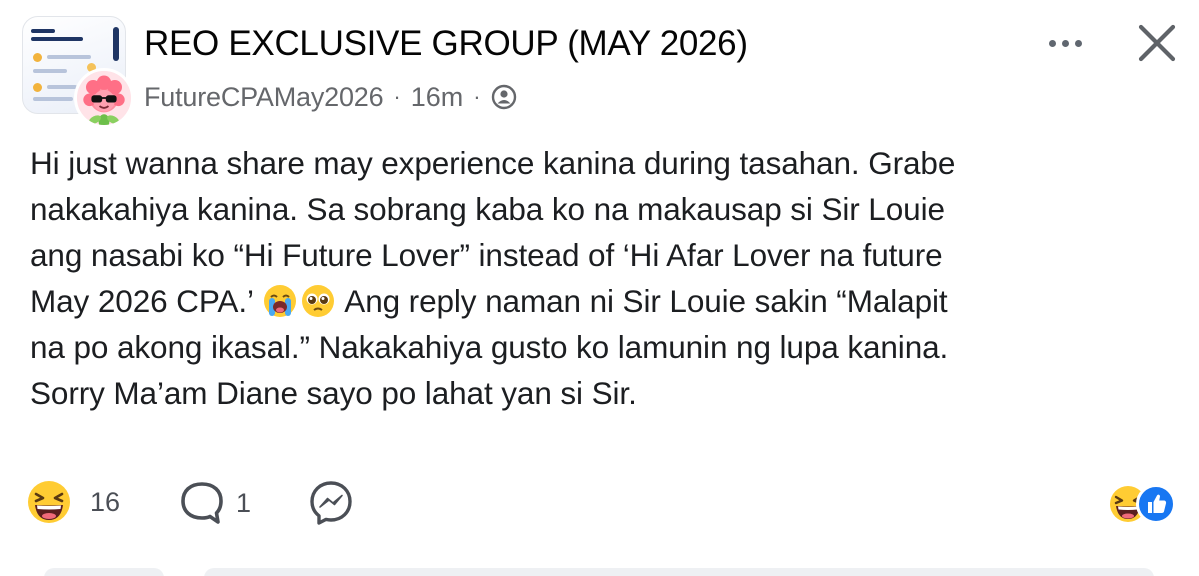 The height and width of the screenshot is (576, 1199). What do you see at coordinates (49, 502) in the screenshot?
I see `grinning-squinting-face-icon` at bounding box center [49, 502].